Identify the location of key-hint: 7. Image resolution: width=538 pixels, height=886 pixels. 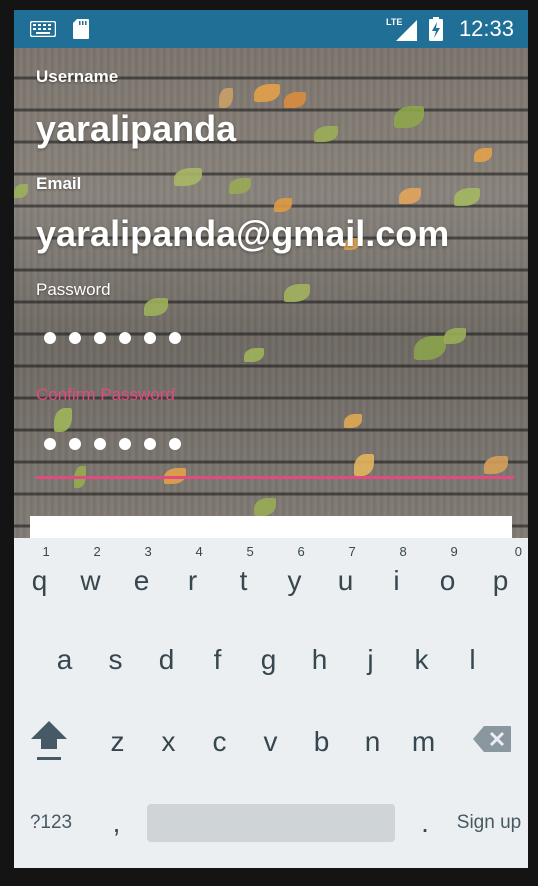
(352, 551).